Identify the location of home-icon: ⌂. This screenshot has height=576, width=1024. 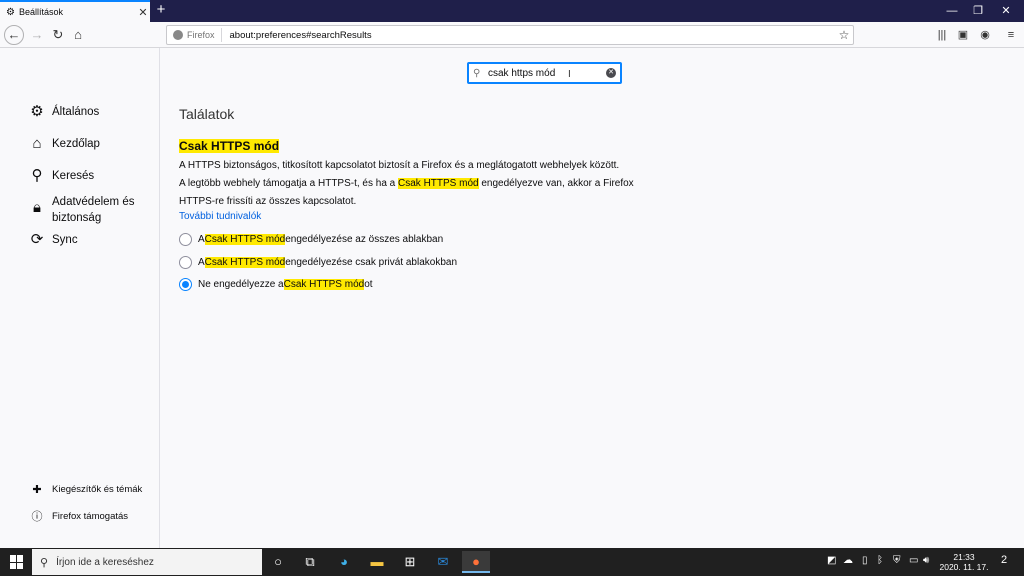
(37, 143).